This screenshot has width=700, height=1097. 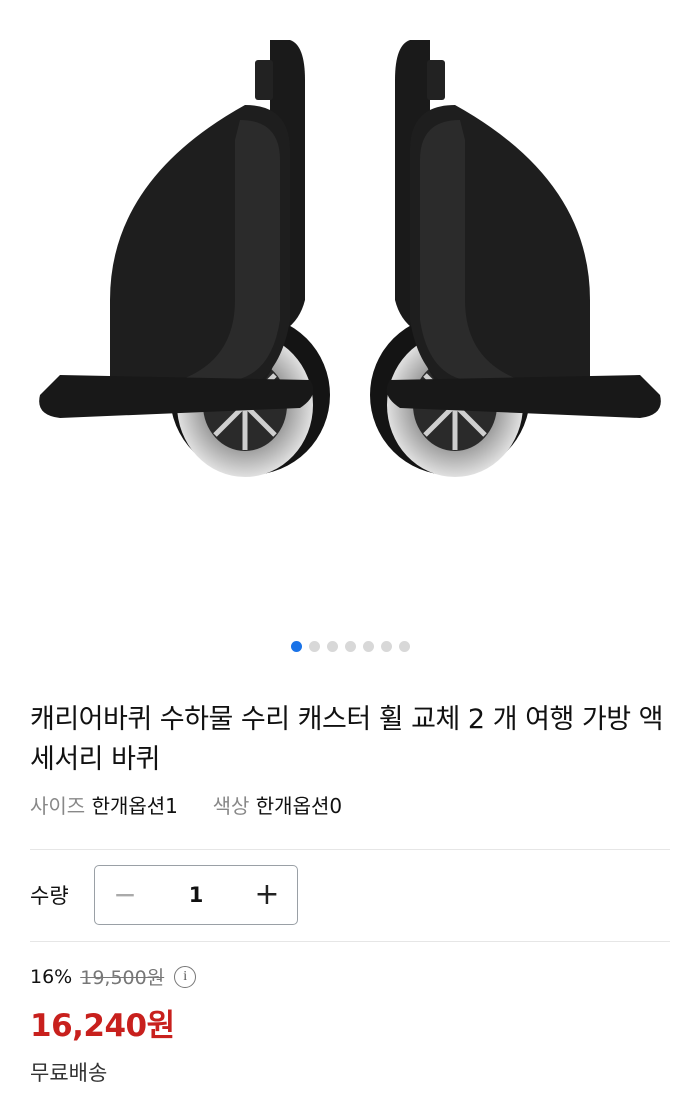 I want to click on size-option-label: 사이즈, so click(x=58, y=806).